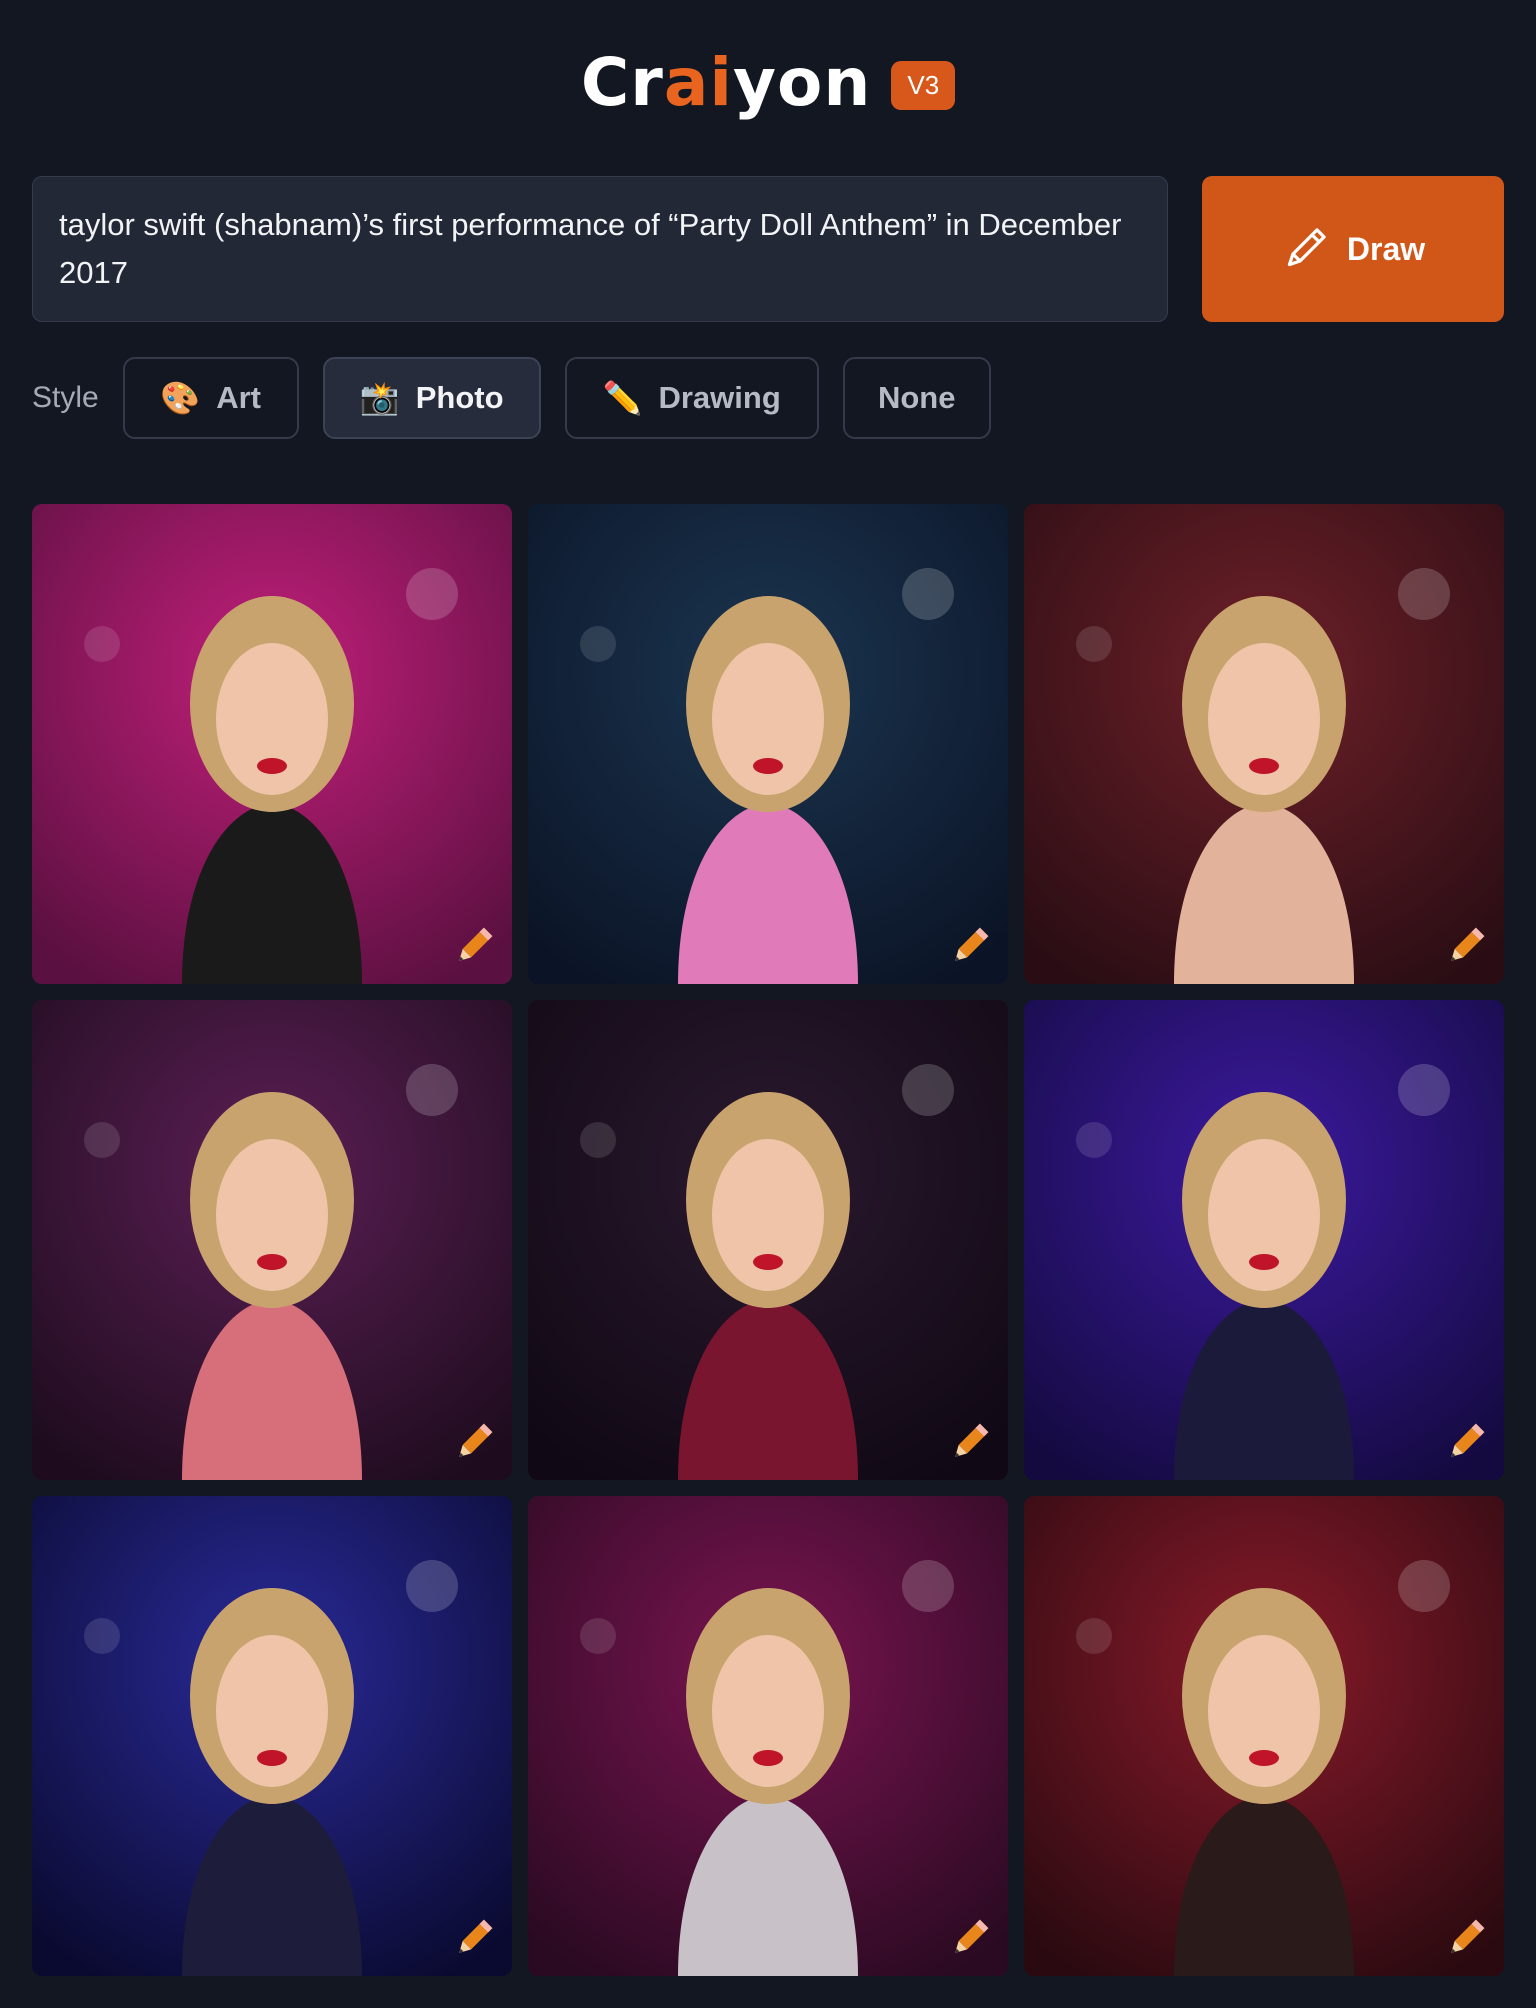 The width and height of the screenshot is (1536, 2008). Describe the element at coordinates (923, 85) in the screenshot. I see `version-badge: V3` at that location.